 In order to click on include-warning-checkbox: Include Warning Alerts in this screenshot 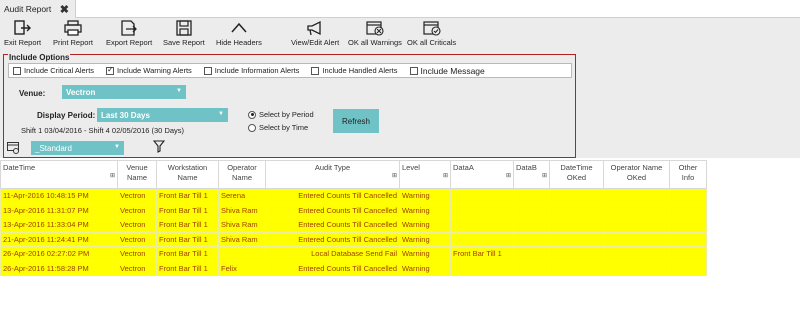, I will do `click(149, 70)`.